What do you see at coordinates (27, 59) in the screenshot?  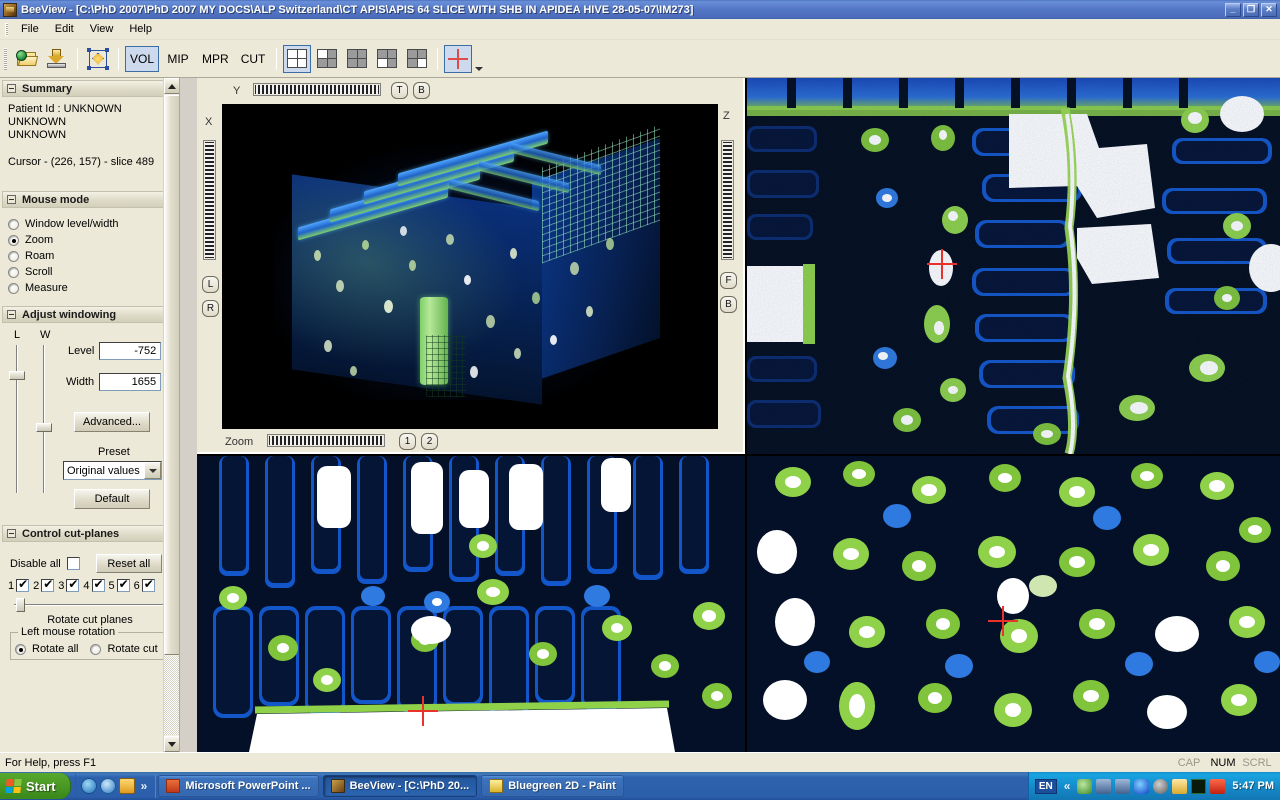 I see `open-button` at bounding box center [27, 59].